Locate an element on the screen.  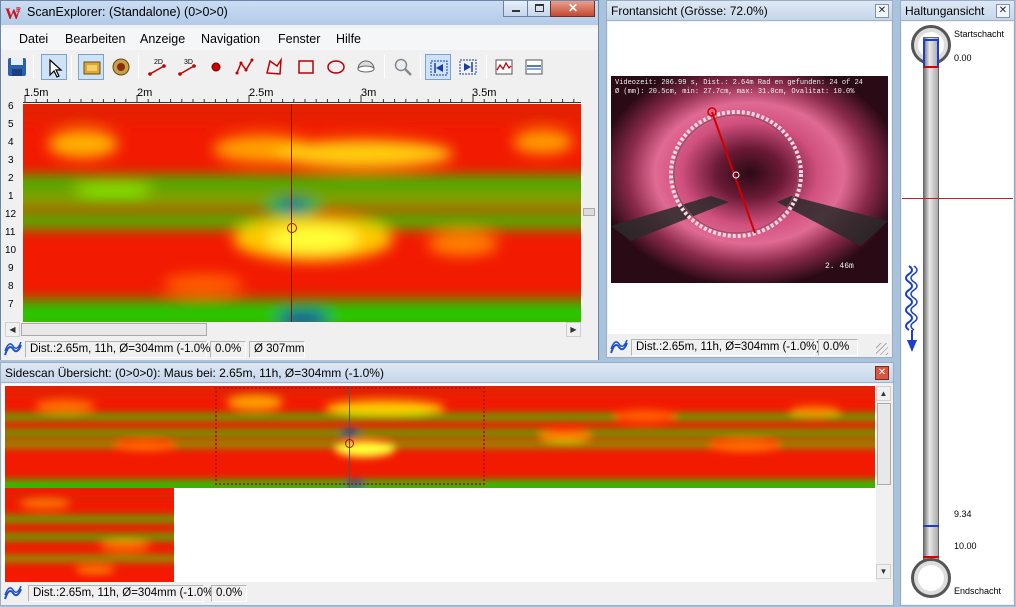
restore-icon is located at coordinates (539, 8).